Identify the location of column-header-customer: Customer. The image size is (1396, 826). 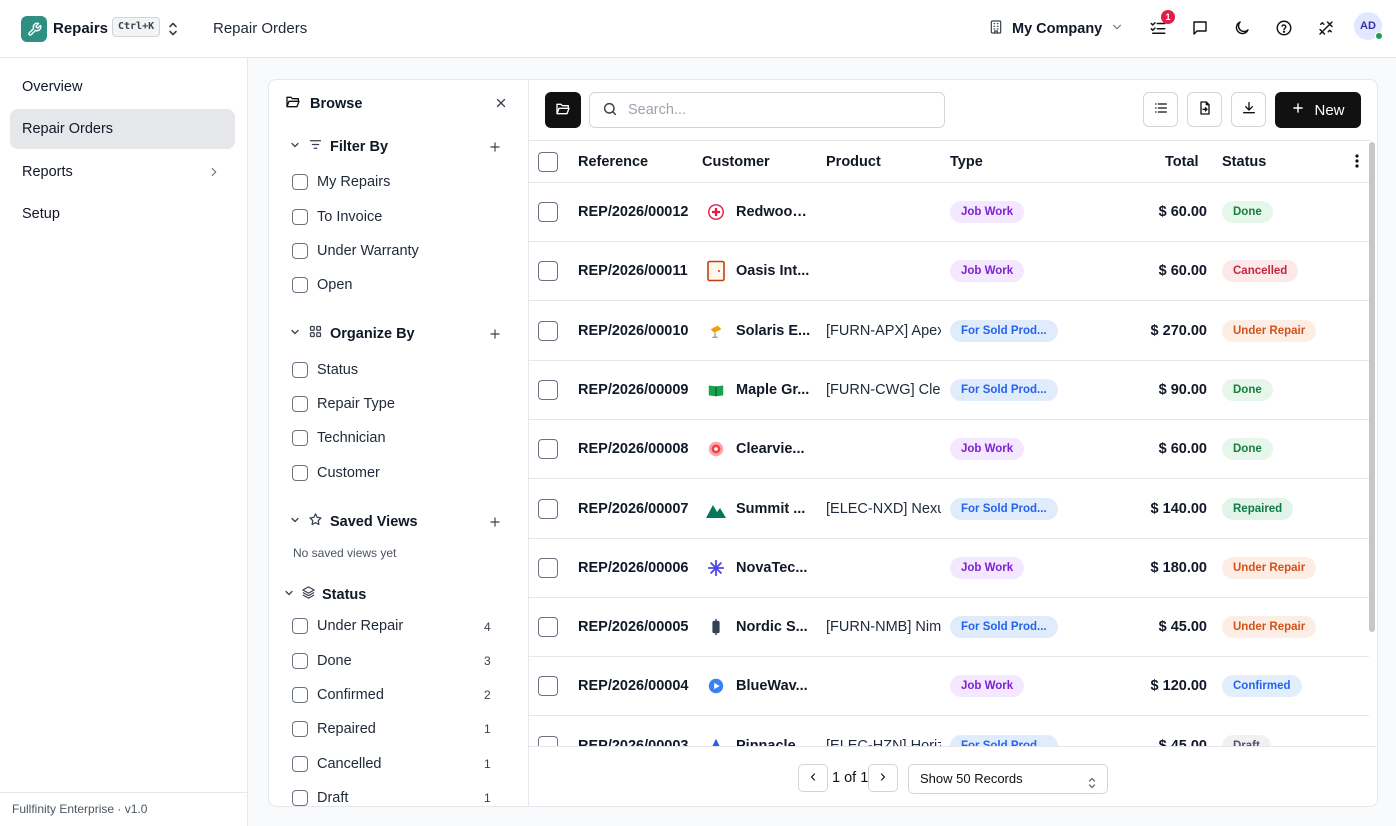
(736, 162).